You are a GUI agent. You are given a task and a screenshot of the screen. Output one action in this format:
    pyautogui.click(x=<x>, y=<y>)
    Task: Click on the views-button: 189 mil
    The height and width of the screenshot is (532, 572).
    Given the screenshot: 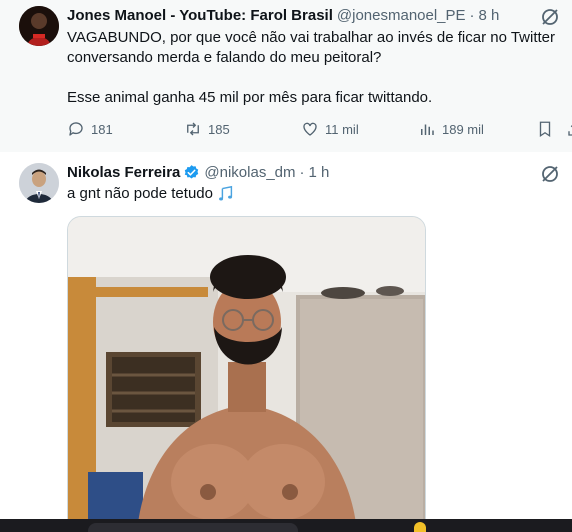 What is the action you would take?
    pyautogui.click(x=451, y=129)
    